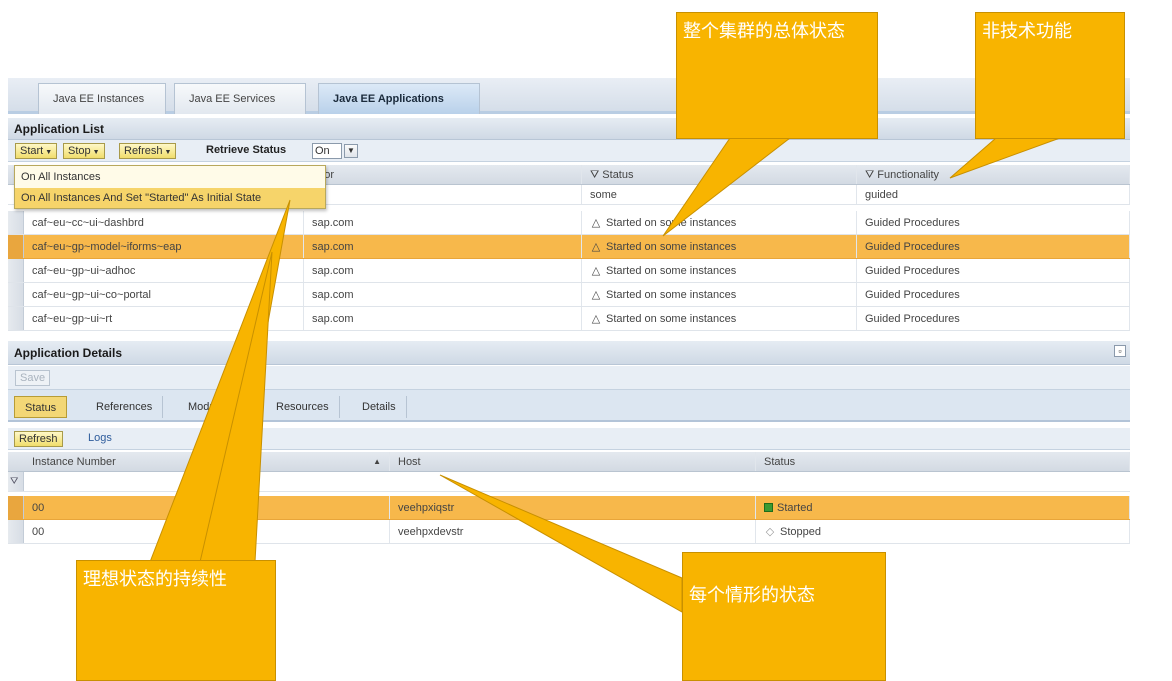 This screenshot has height=681, width=1172. Describe the element at coordinates (727, 187) in the screenshot. I see `callout-pointer-overall-status` at that location.